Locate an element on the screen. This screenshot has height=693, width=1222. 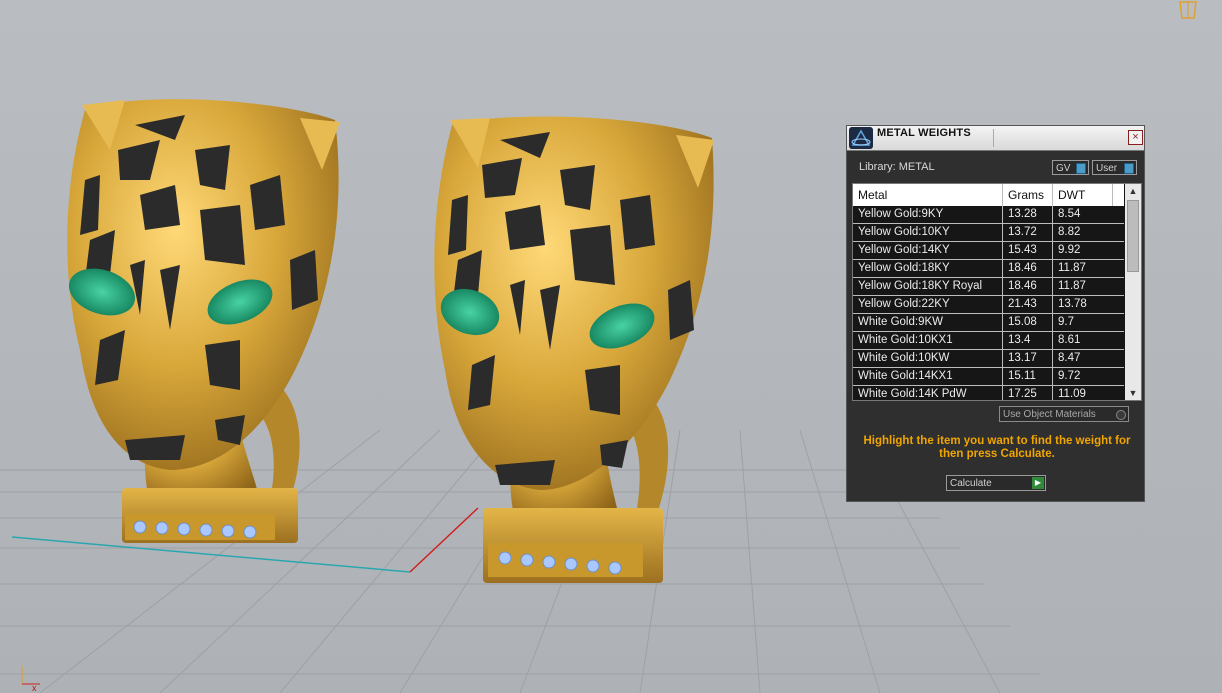
grams-cell: 13.28 is located at coordinates (1028, 214).